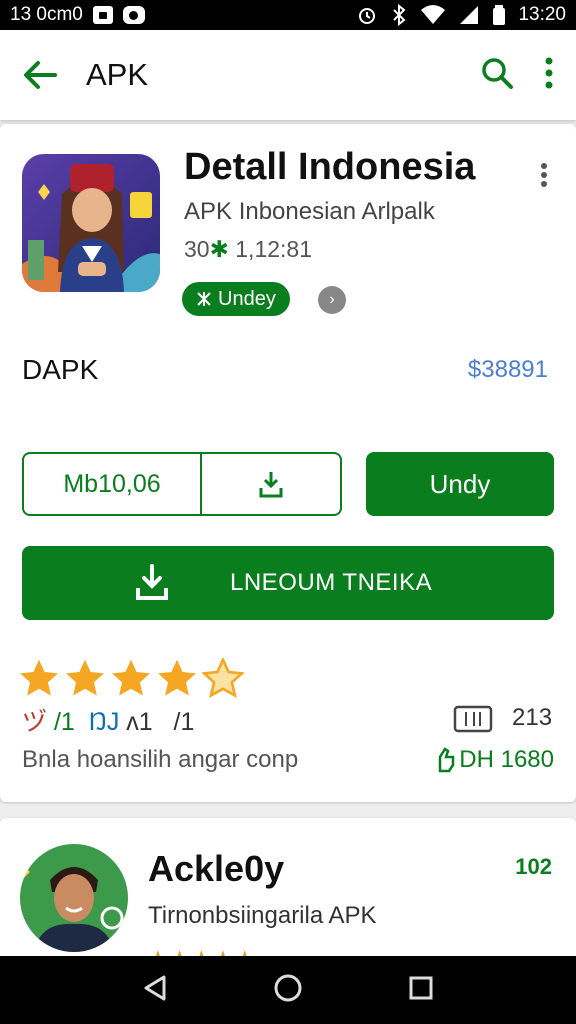 Image resolution: width=576 pixels, height=1024 pixels. What do you see at coordinates (197, 249) in the screenshot?
I see `meta-prefix: 30` at bounding box center [197, 249].